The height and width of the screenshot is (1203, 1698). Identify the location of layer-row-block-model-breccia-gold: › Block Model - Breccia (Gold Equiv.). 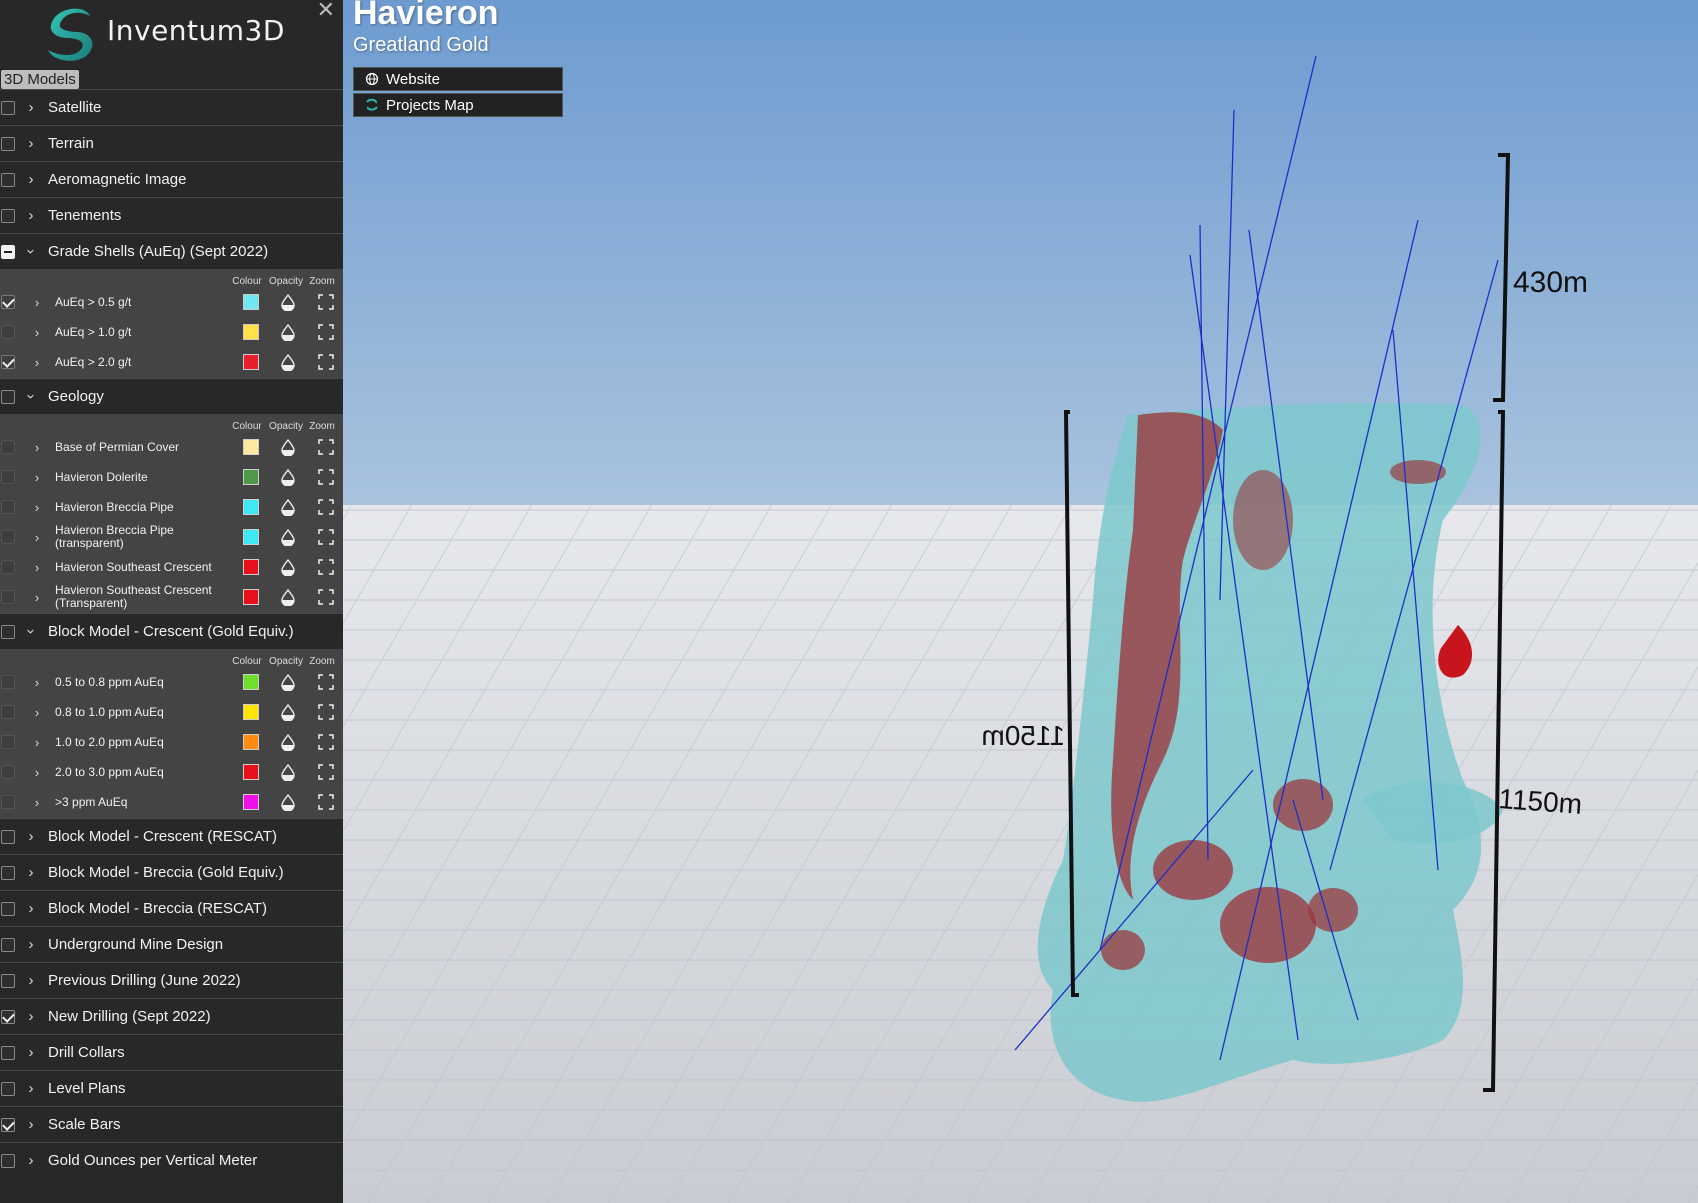
(171, 872).